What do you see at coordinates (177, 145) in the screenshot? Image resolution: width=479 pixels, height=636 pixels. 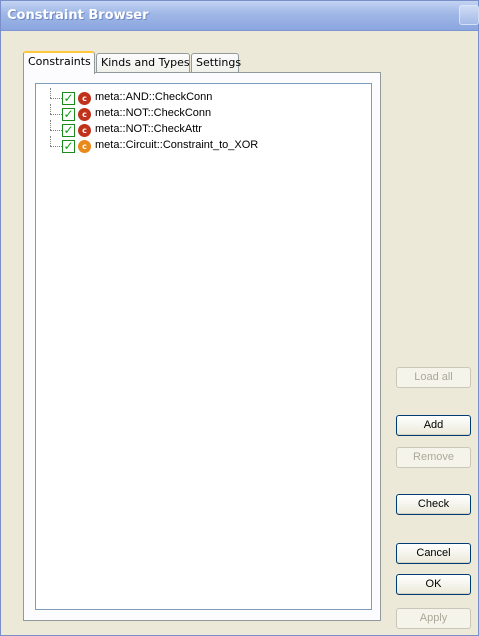 I see `tree-item-label: meta::Circuit::Constraint_to_XOR` at bounding box center [177, 145].